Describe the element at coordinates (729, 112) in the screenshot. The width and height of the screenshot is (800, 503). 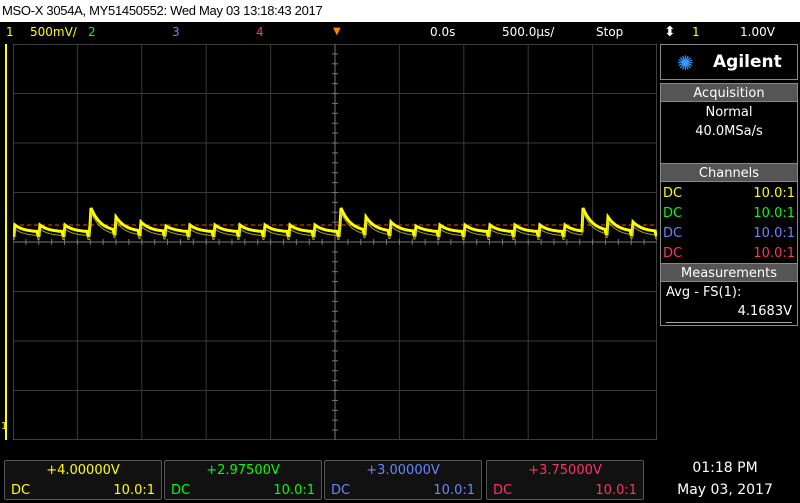
I see `acquisition-mode: Normal` at that location.